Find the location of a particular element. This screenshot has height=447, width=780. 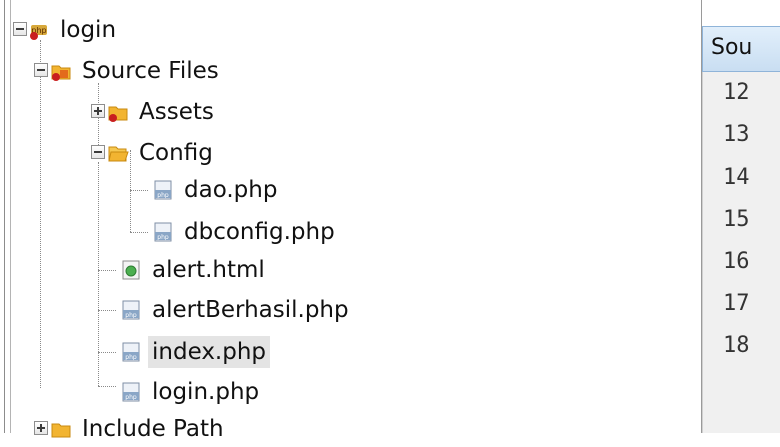

line-number-gutter: 12 13 14 15 16 17 18 is located at coordinates (741, 252).